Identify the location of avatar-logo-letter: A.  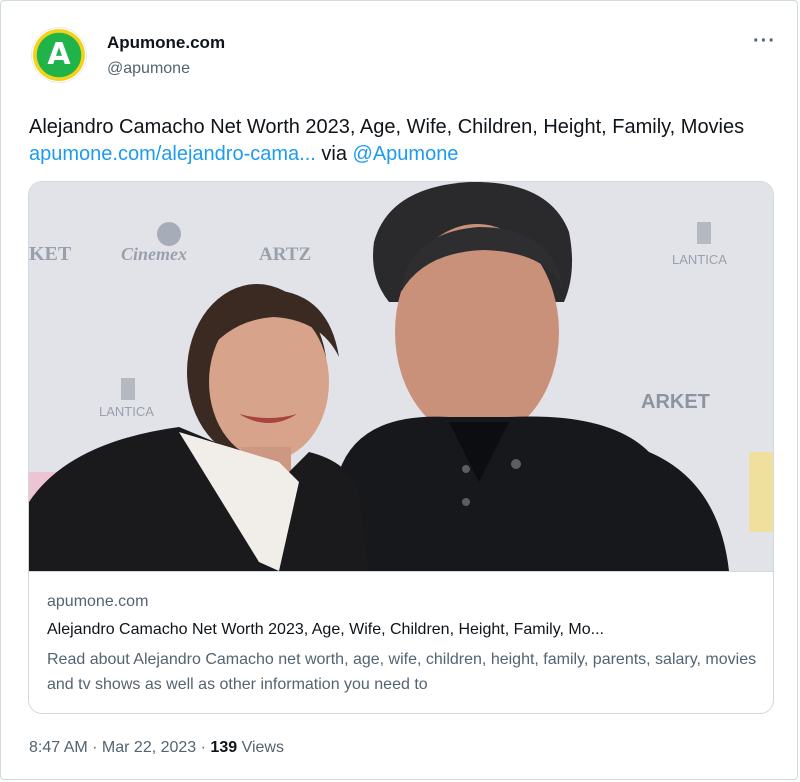
(59, 54).